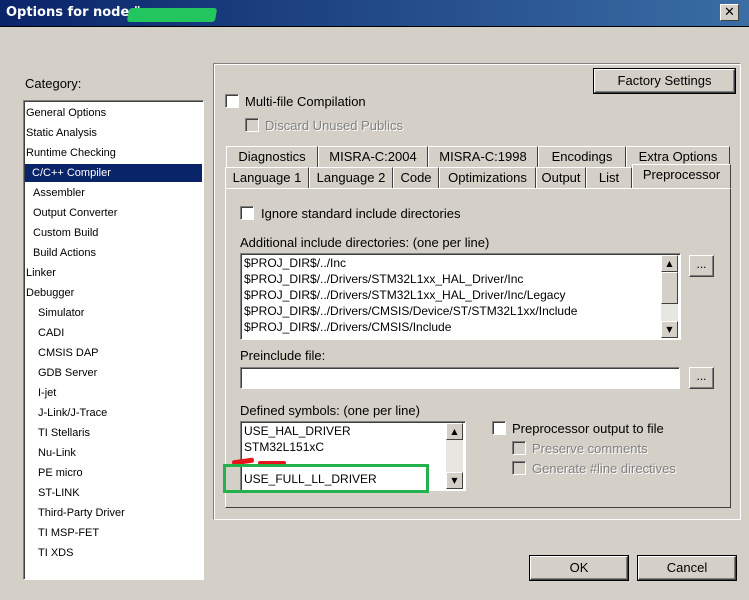 The height and width of the screenshot is (600, 749). What do you see at coordinates (295, 263) in the screenshot?
I see `include-dir-line: $PROJ_DIR$/../Inc` at bounding box center [295, 263].